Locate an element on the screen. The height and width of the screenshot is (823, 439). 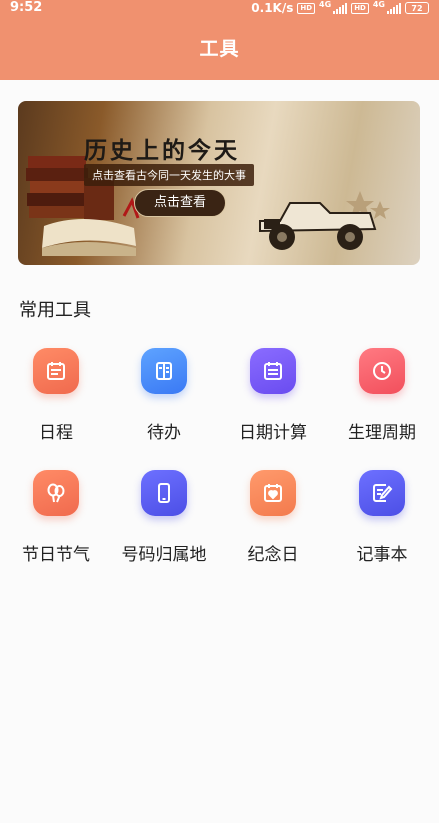
signal-icon is located at coordinates (340, 8).